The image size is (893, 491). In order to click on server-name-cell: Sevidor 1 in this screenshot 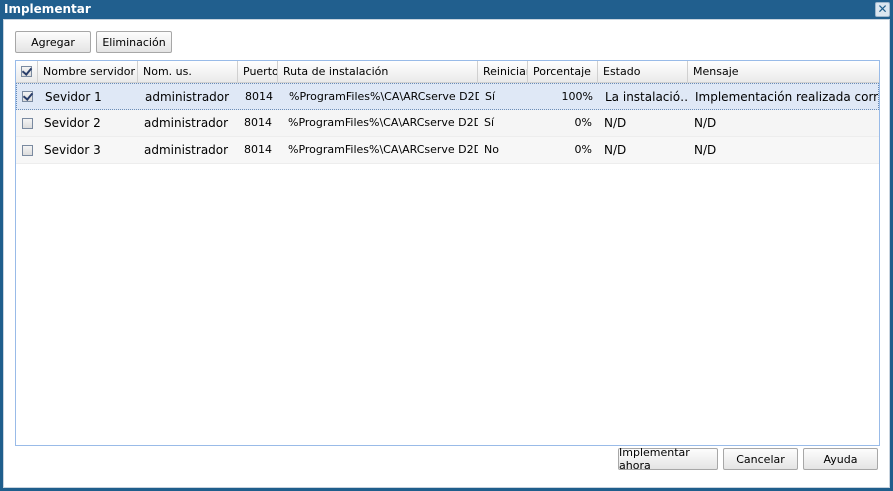, I will do `click(73, 97)`.